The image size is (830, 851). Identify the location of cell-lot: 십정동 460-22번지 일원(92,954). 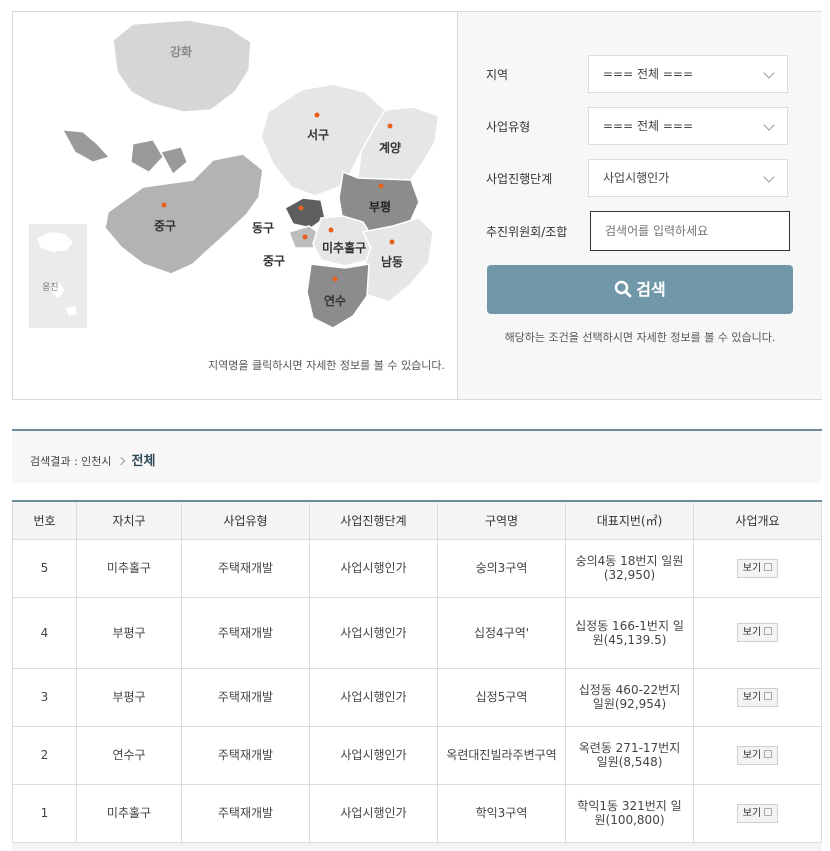
(629, 697).